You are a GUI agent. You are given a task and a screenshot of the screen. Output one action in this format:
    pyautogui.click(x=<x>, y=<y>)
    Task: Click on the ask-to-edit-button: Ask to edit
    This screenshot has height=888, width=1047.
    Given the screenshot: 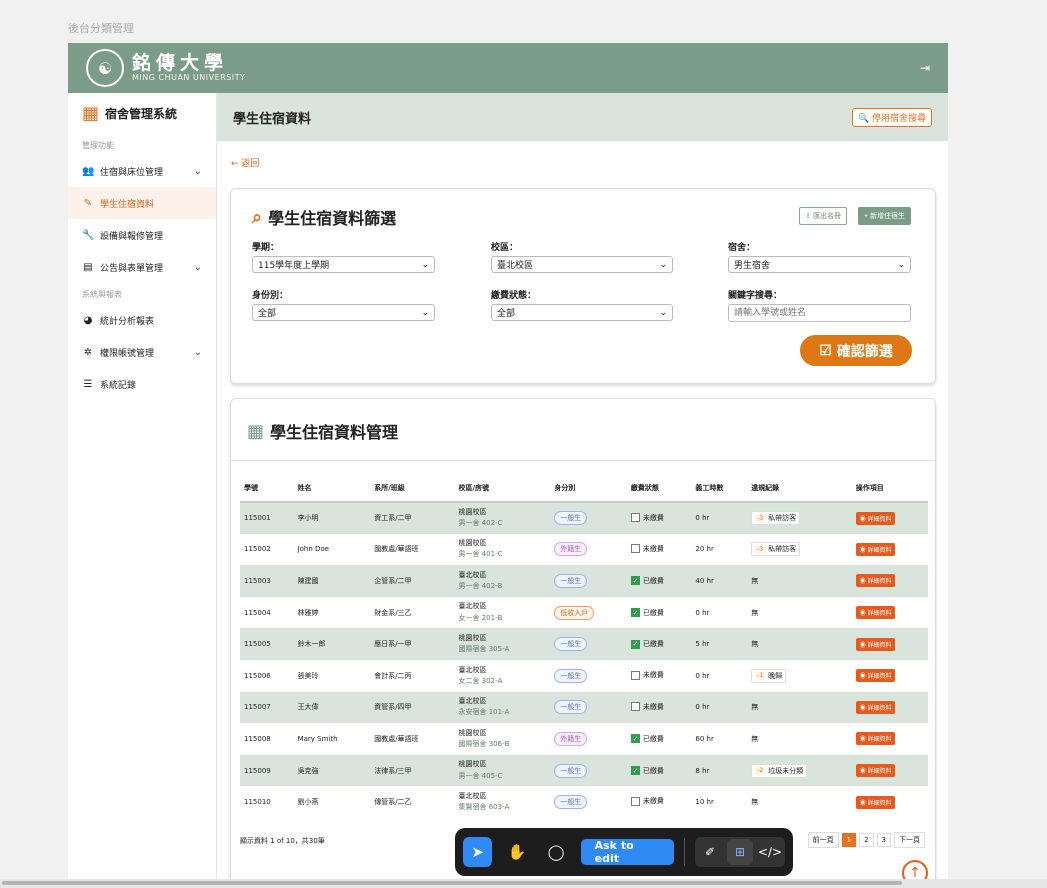 What is the action you would take?
    pyautogui.click(x=627, y=852)
    